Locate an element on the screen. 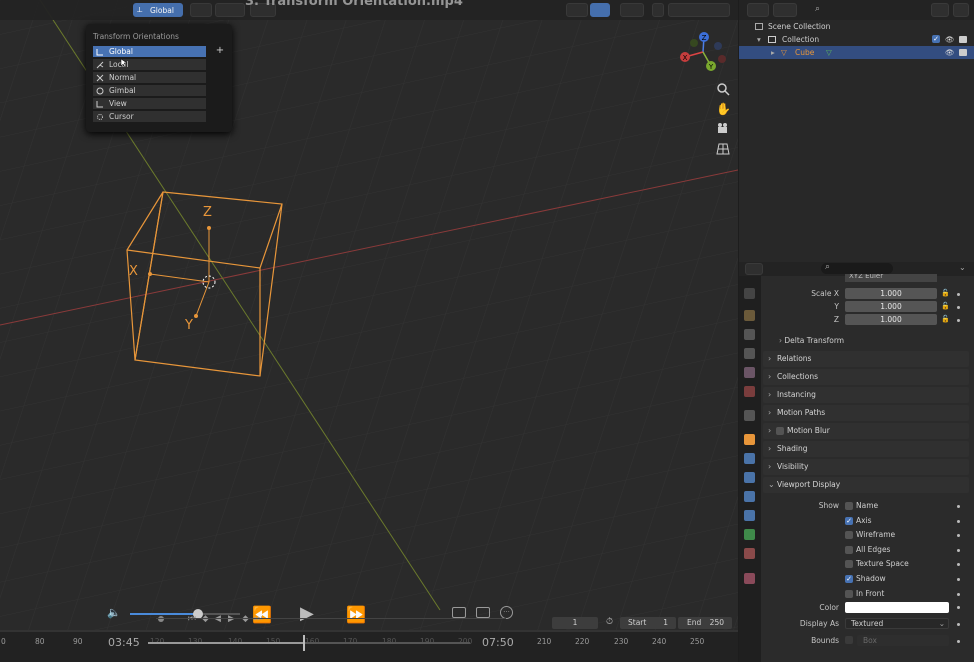 The height and width of the screenshot is (662, 974). panel-motion-paths: › Motion Paths is located at coordinates (866, 413).